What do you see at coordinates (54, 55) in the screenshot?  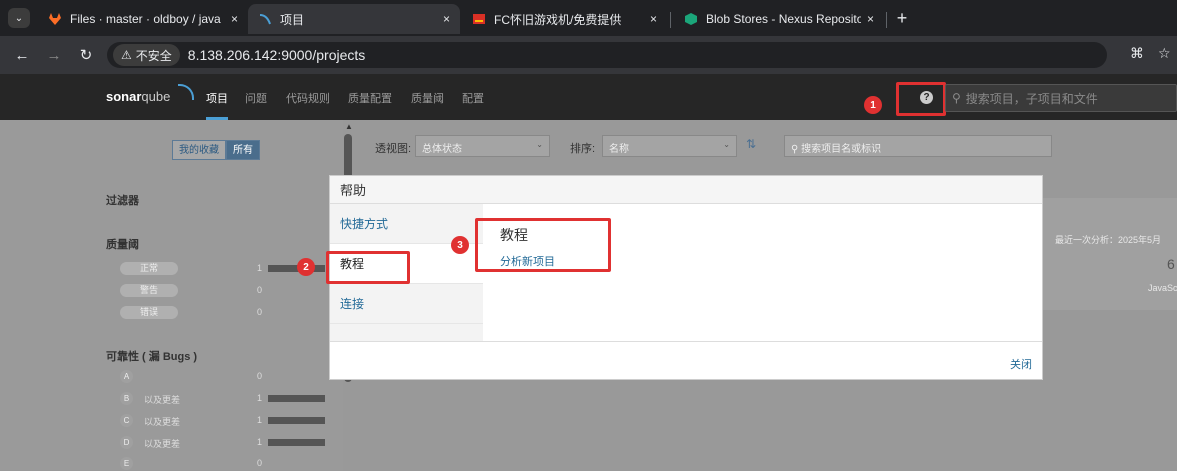 I see `forward-icon: →` at bounding box center [54, 55].